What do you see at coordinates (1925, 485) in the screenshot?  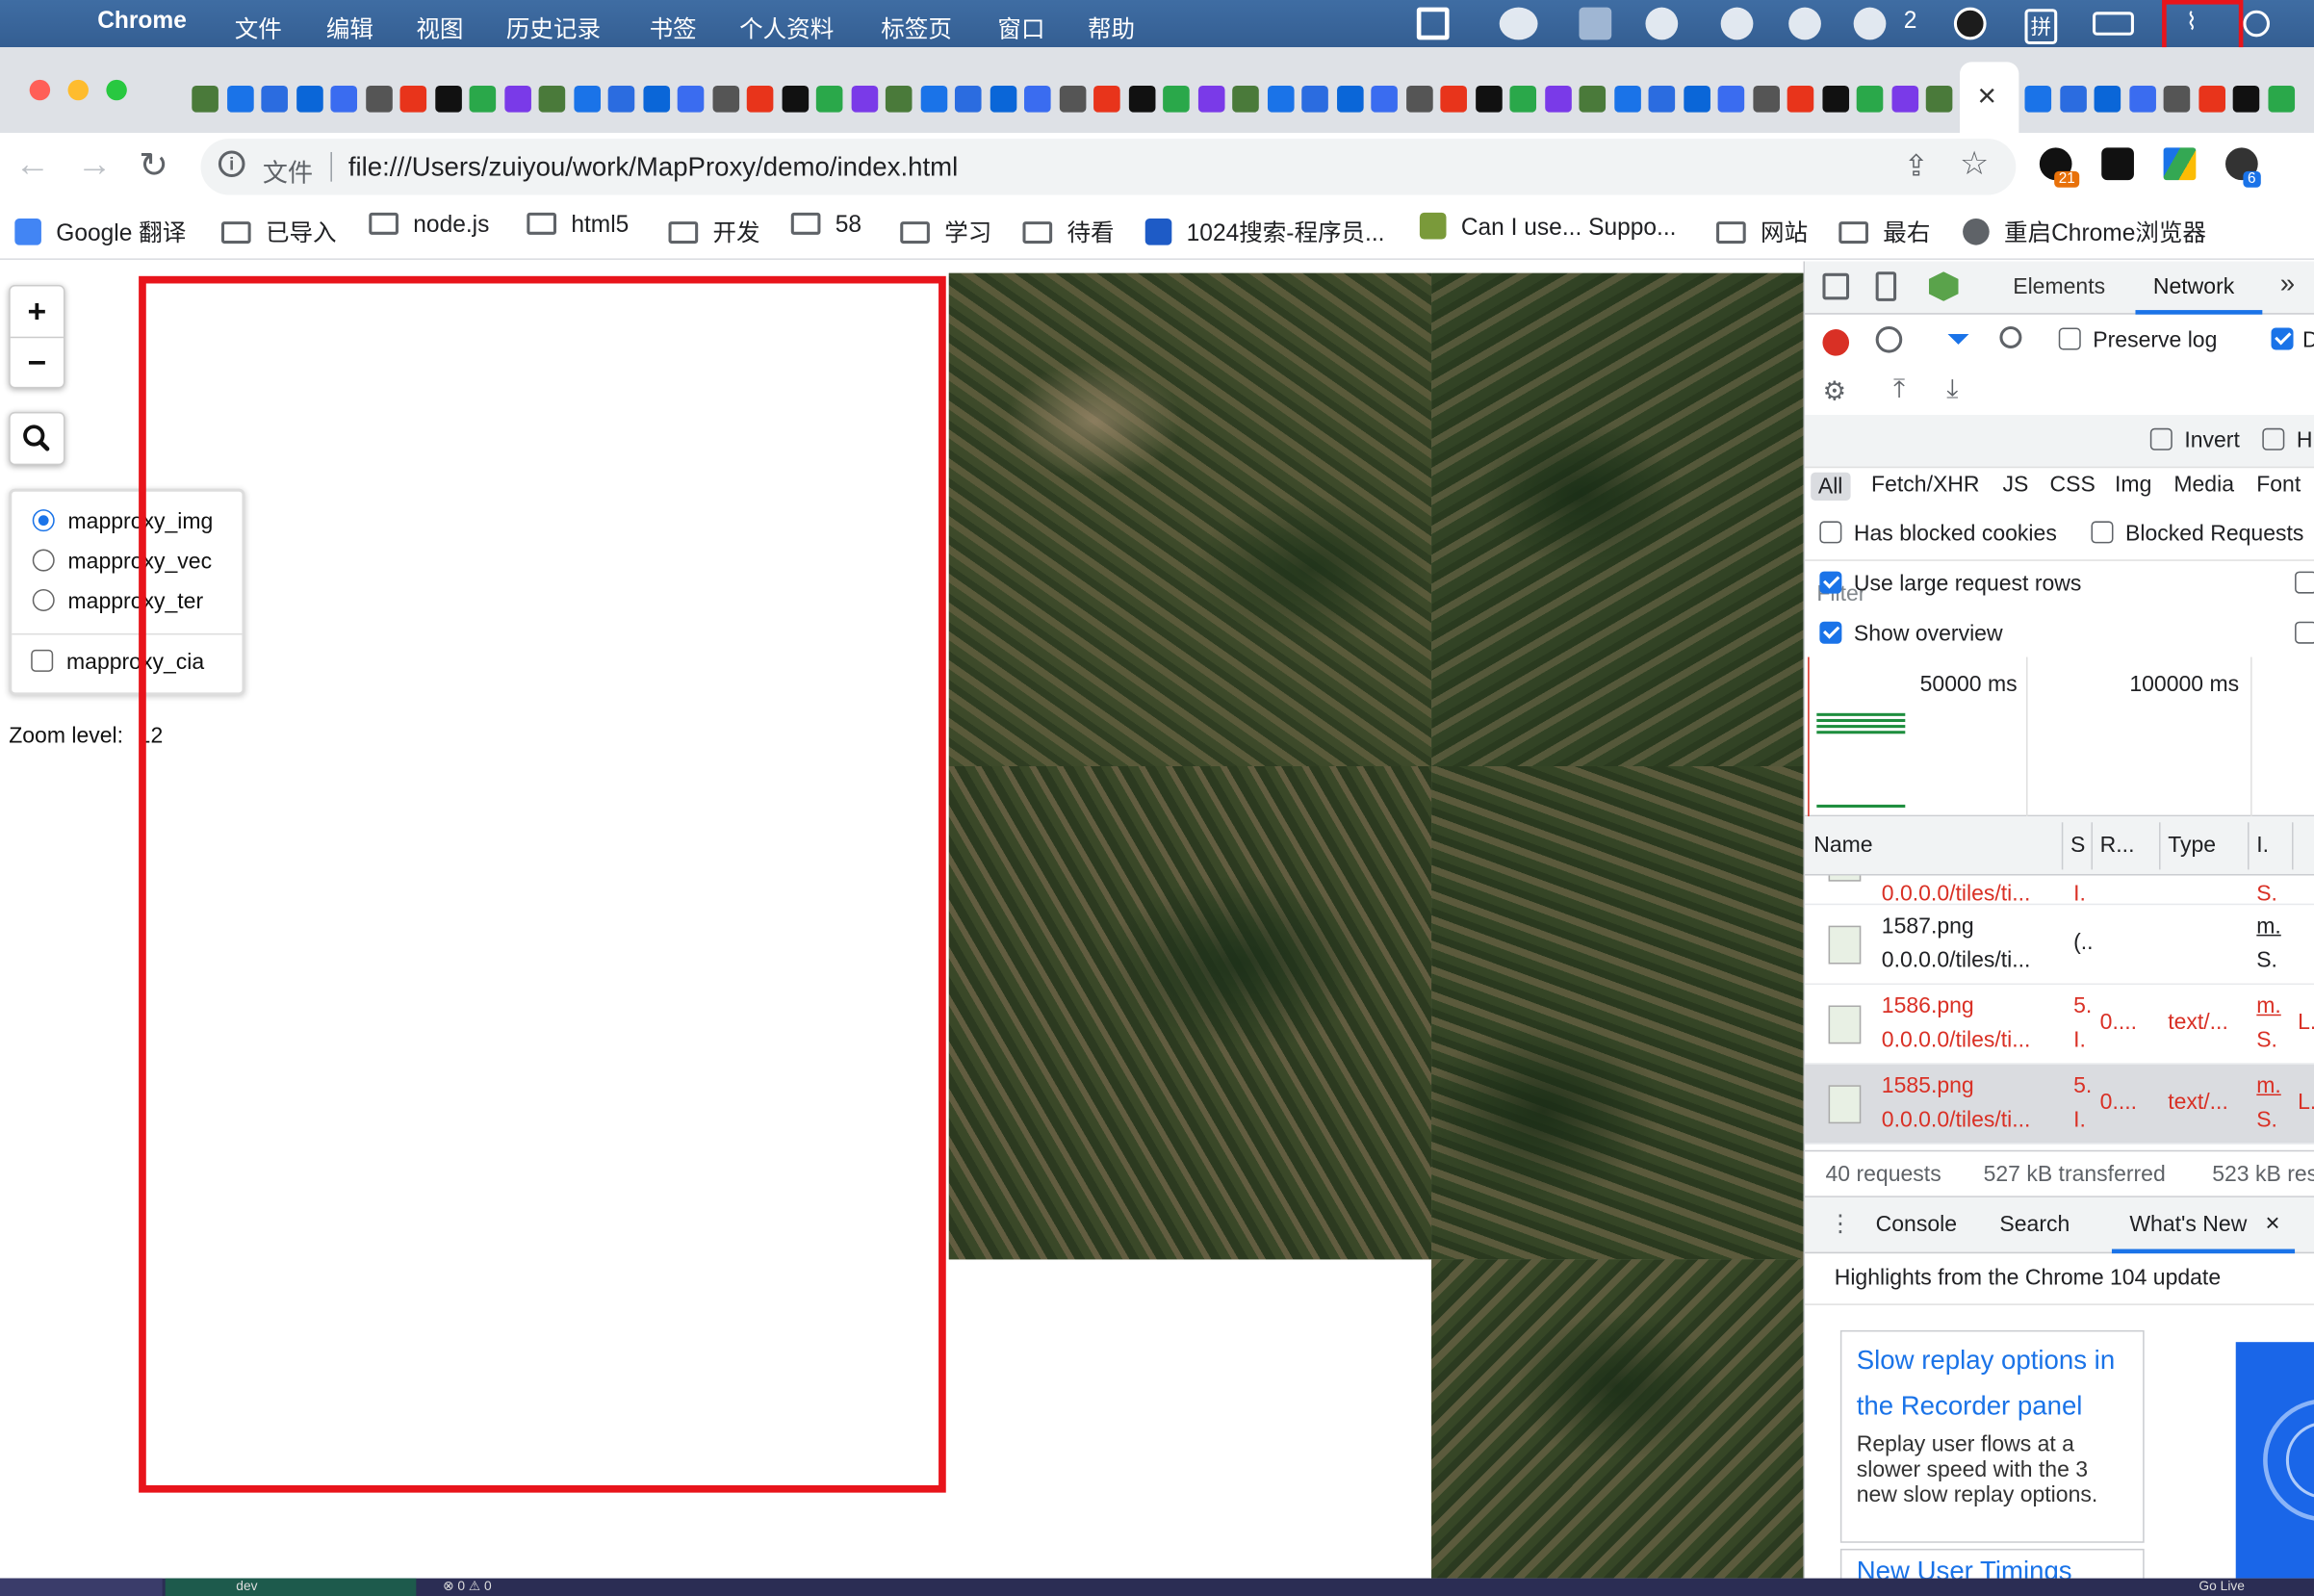 I see `type-filter-fetch: Fetch/XHR` at bounding box center [1925, 485].